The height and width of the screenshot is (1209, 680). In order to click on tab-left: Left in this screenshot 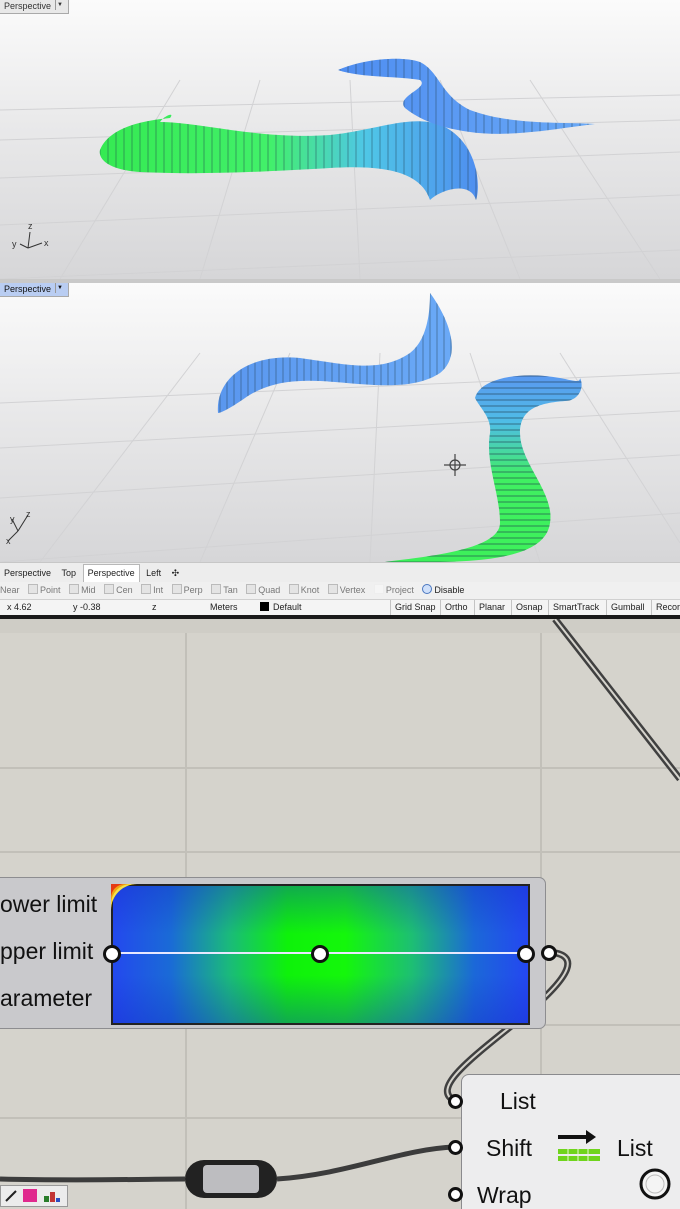, I will do `click(153, 573)`.